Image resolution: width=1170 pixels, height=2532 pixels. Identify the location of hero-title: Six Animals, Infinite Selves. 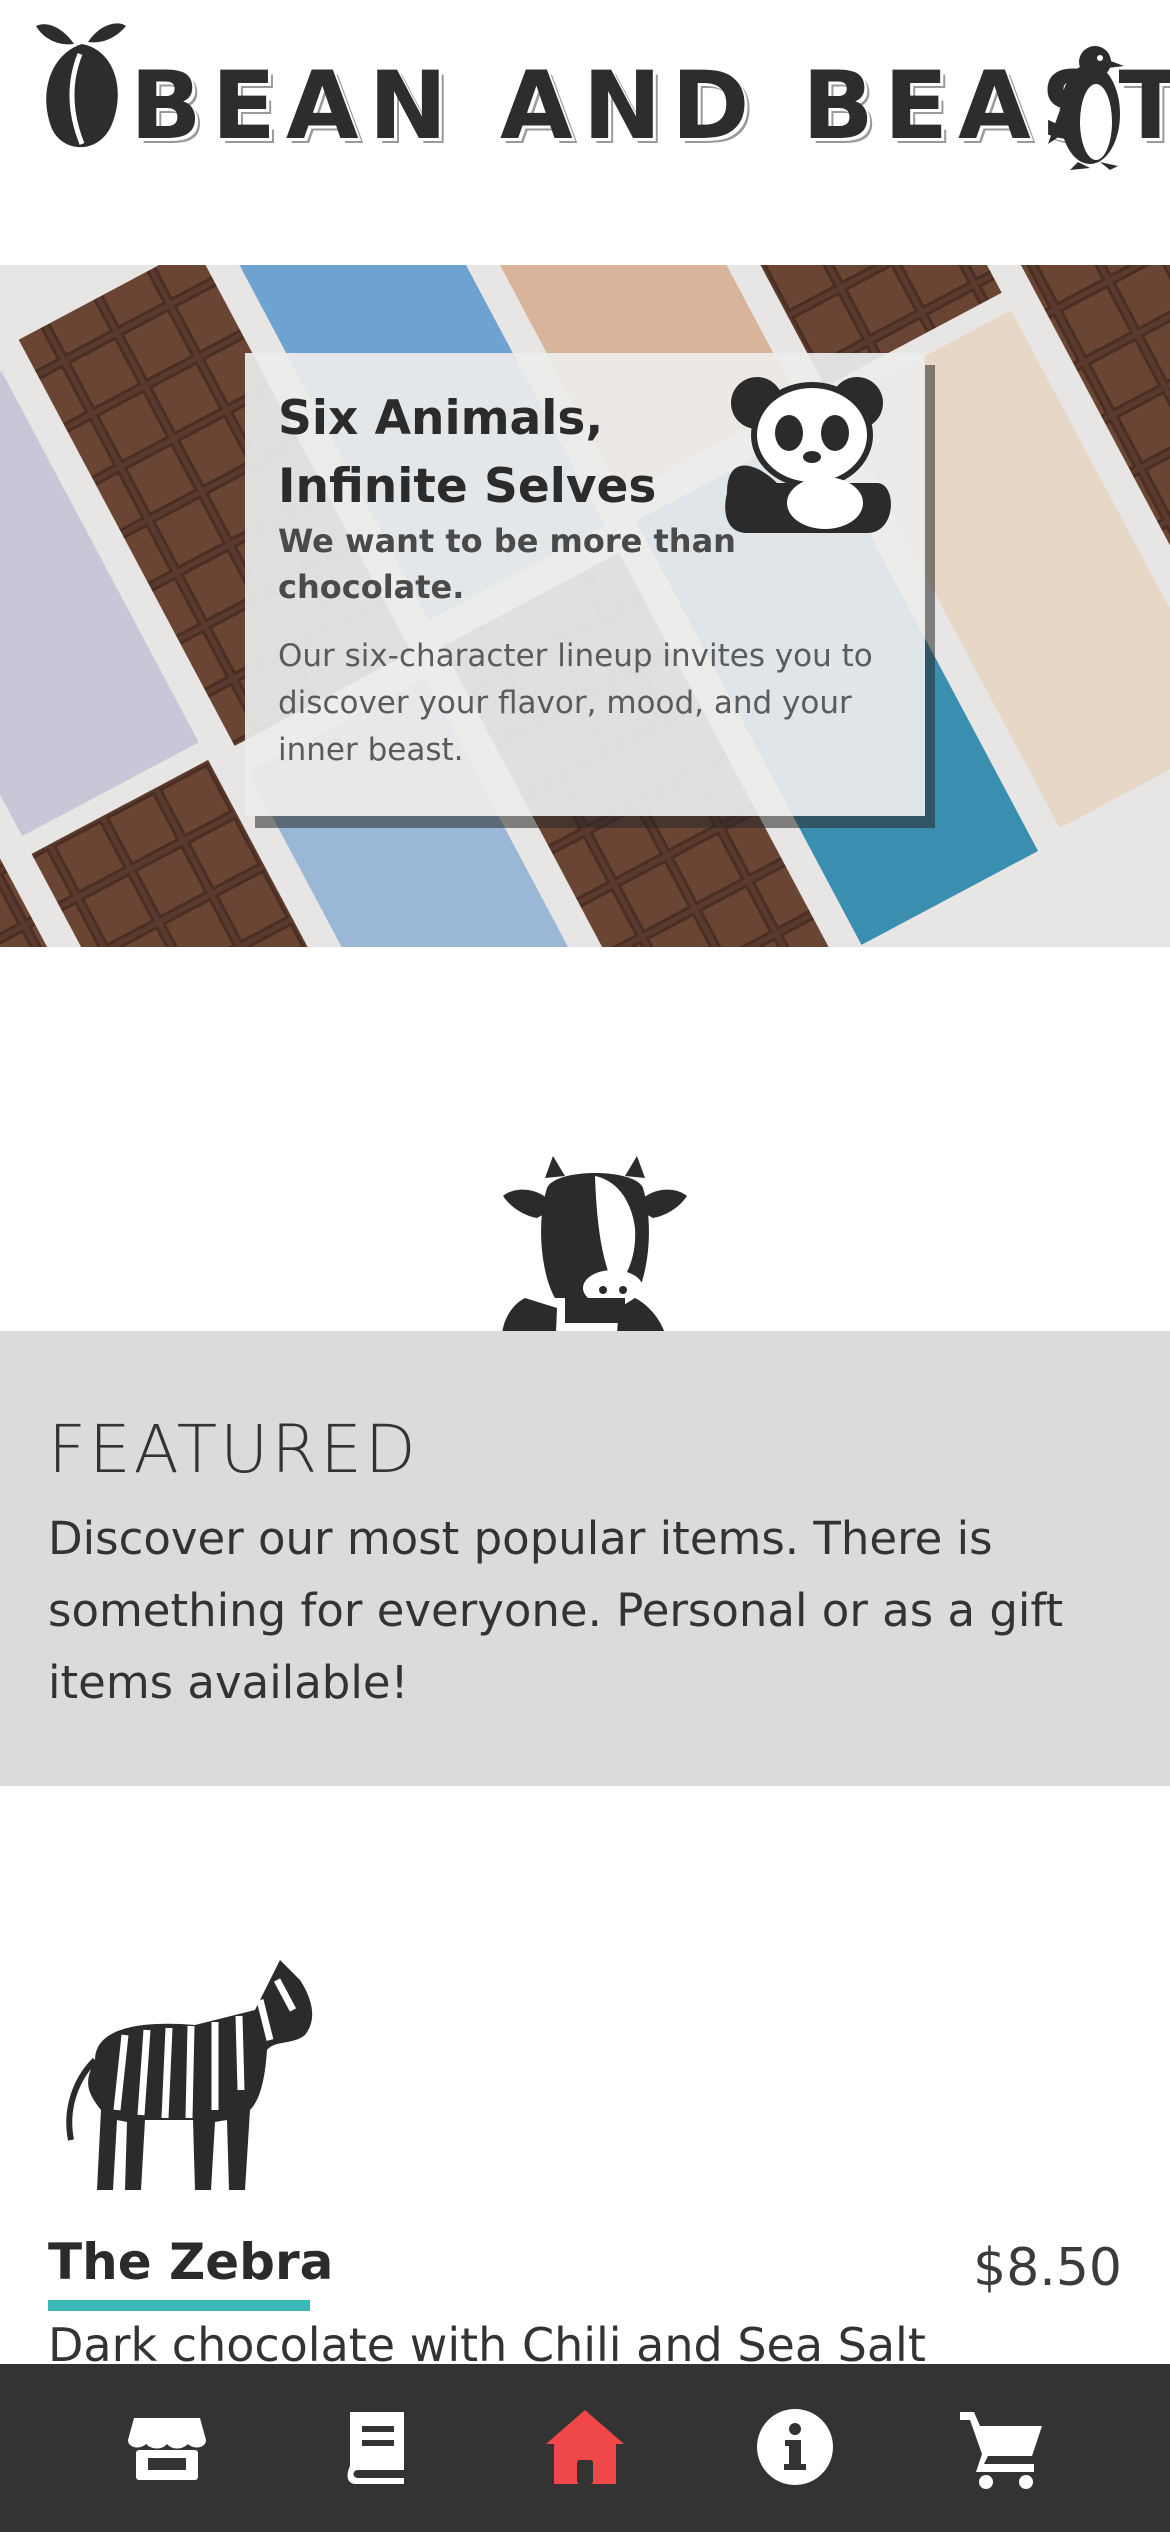
(467, 452).